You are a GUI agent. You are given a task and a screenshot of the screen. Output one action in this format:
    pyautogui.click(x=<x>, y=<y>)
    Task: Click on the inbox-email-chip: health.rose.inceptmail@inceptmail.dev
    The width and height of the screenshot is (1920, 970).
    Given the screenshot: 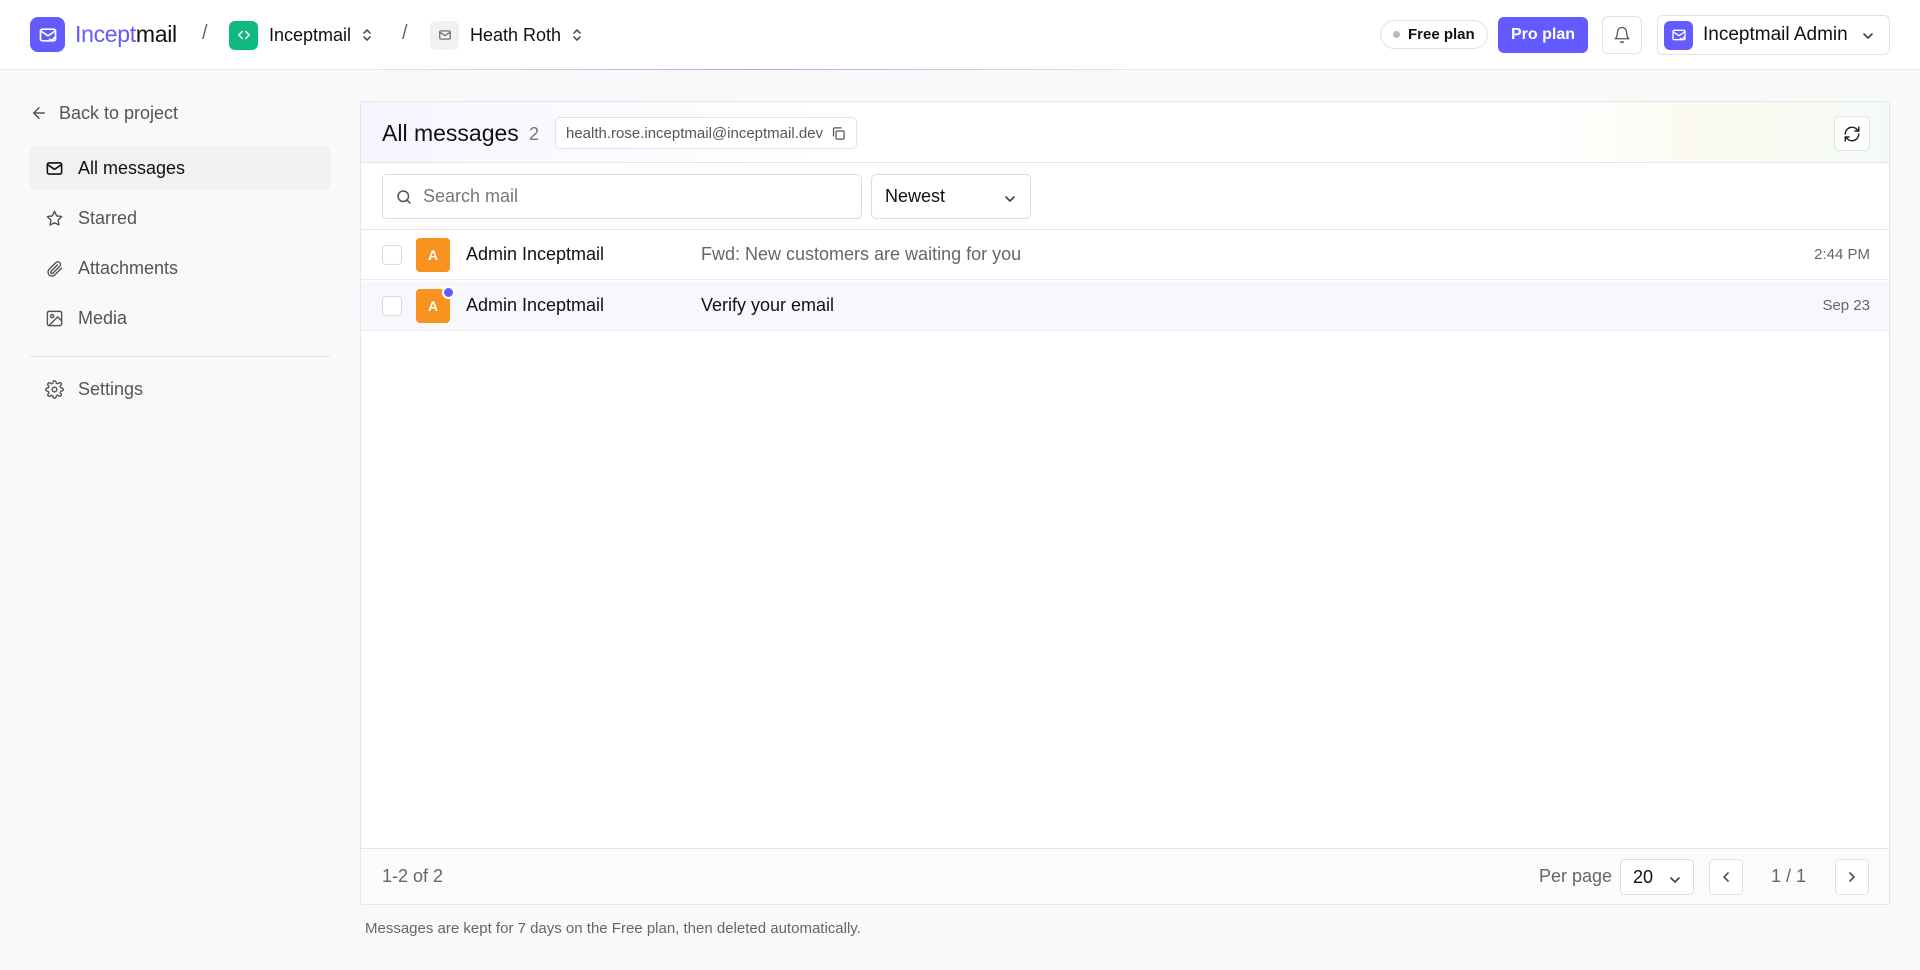 What is the action you would take?
    pyautogui.click(x=706, y=133)
    